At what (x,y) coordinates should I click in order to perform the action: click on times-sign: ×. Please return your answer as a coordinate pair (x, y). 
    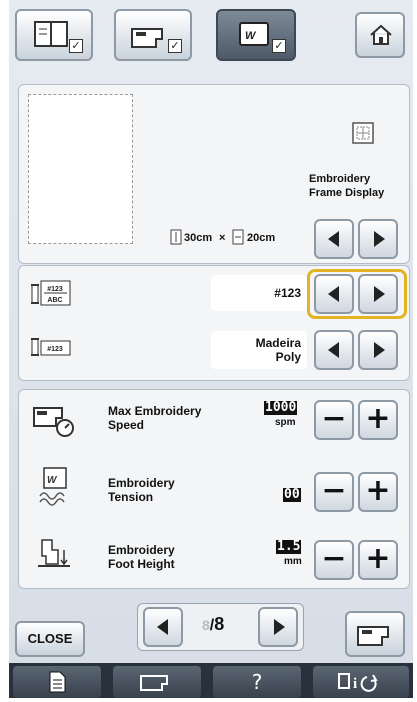
    Looking at the image, I should click on (222, 238).